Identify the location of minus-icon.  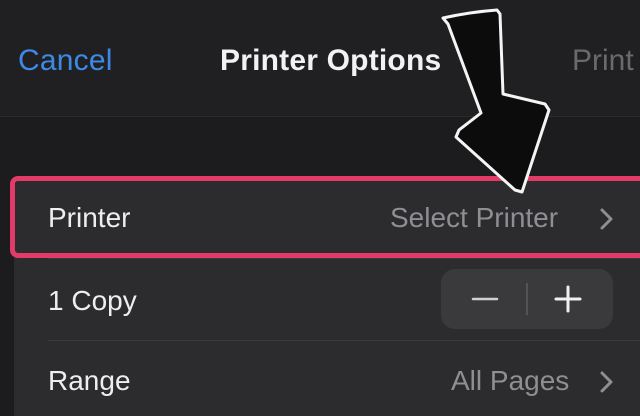
(485, 299).